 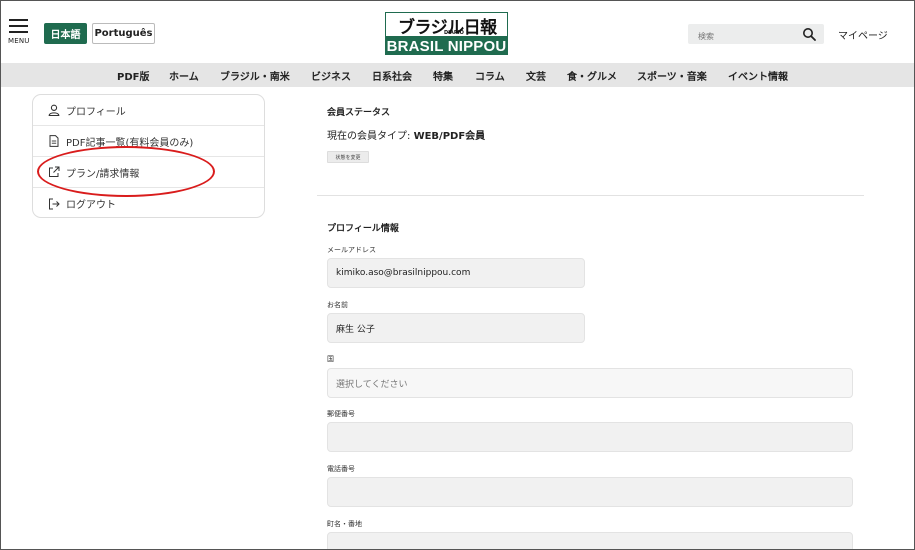 What do you see at coordinates (184, 75) in the screenshot?
I see `nav-item-home: ホーム` at bounding box center [184, 75].